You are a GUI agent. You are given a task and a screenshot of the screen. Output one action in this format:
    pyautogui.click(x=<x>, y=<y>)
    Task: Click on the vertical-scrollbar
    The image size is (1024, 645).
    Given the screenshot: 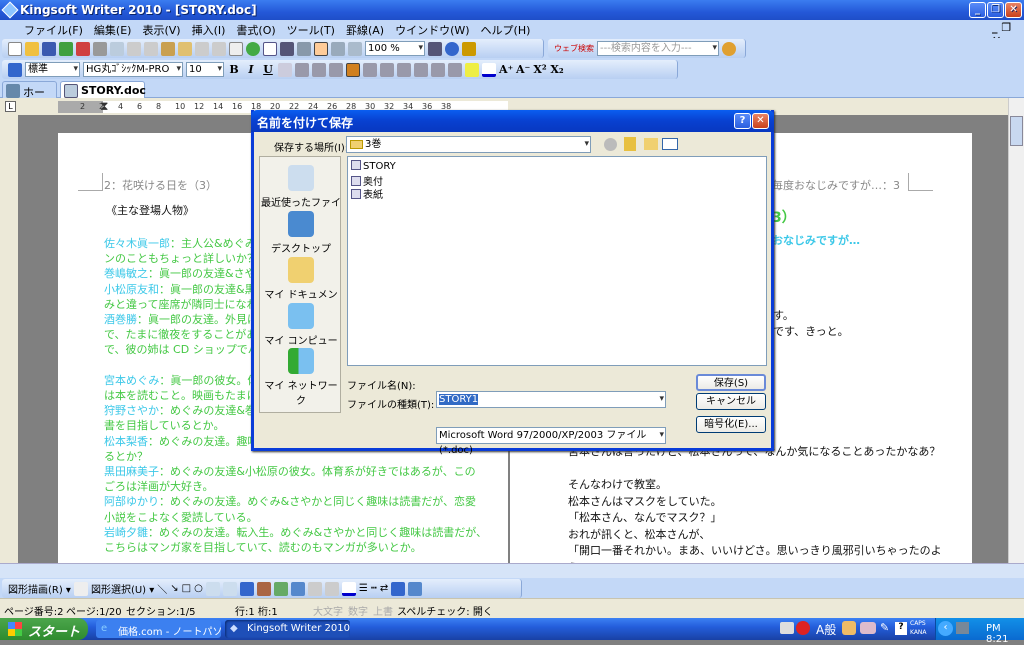 What is the action you would take?
    pyautogui.click(x=1016, y=330)
    